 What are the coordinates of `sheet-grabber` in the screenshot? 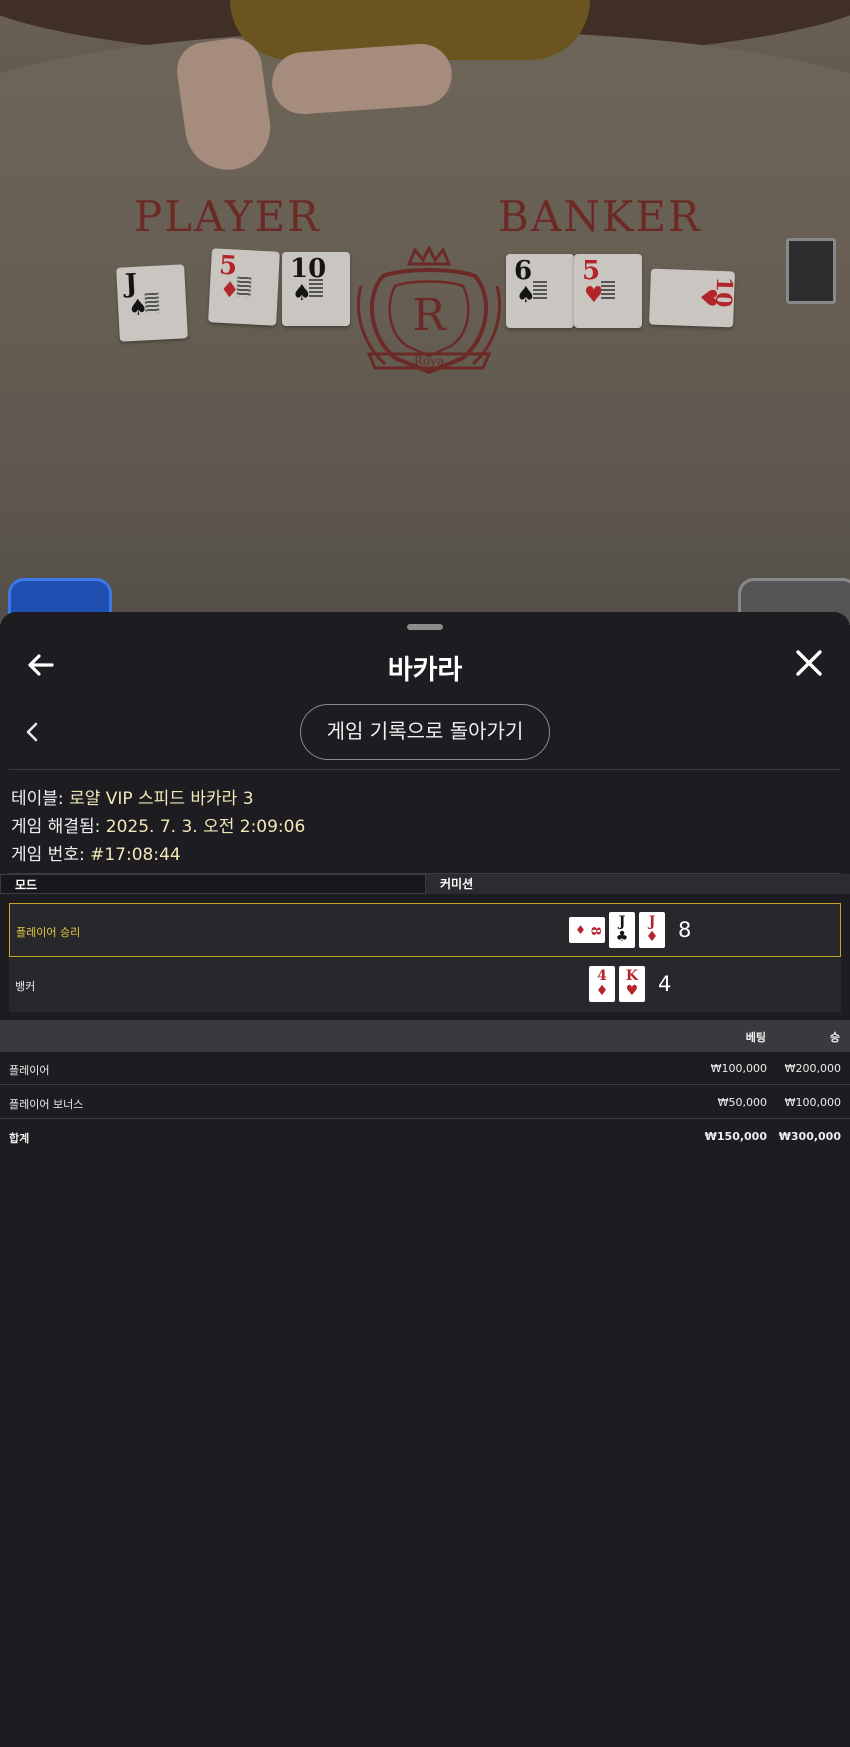 It's located at (425, 627).